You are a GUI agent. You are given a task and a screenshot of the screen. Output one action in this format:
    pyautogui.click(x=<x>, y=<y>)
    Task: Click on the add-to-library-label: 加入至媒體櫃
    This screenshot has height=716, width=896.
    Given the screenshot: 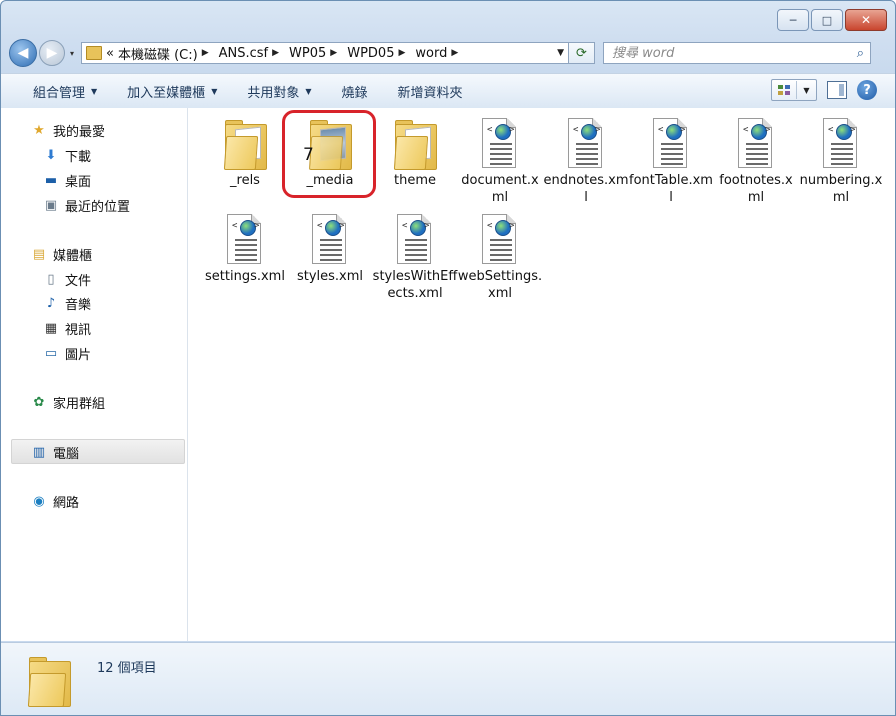 What is the action you would take?
    pyautogui.click(x=166, y=93)
    